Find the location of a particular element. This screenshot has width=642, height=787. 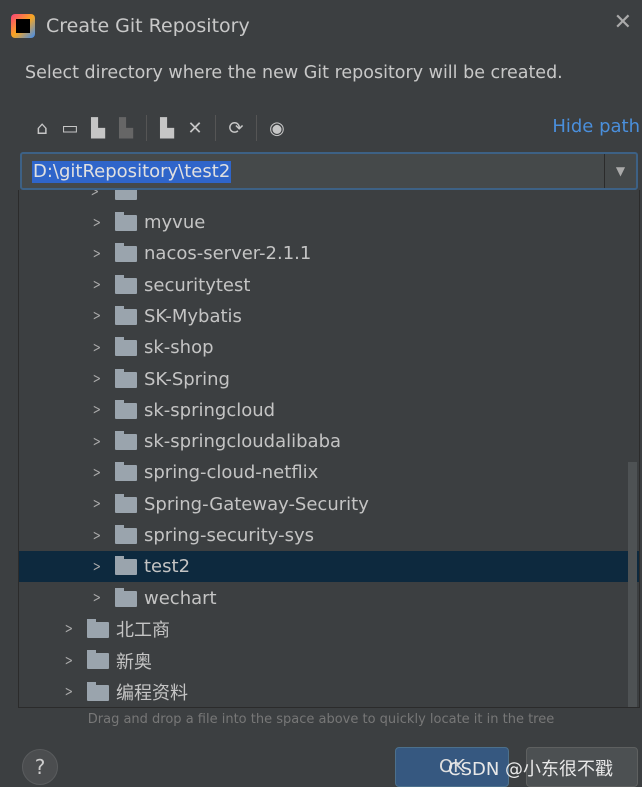

tree-row-label: 编程资料 is located at coordinates (152, 693).